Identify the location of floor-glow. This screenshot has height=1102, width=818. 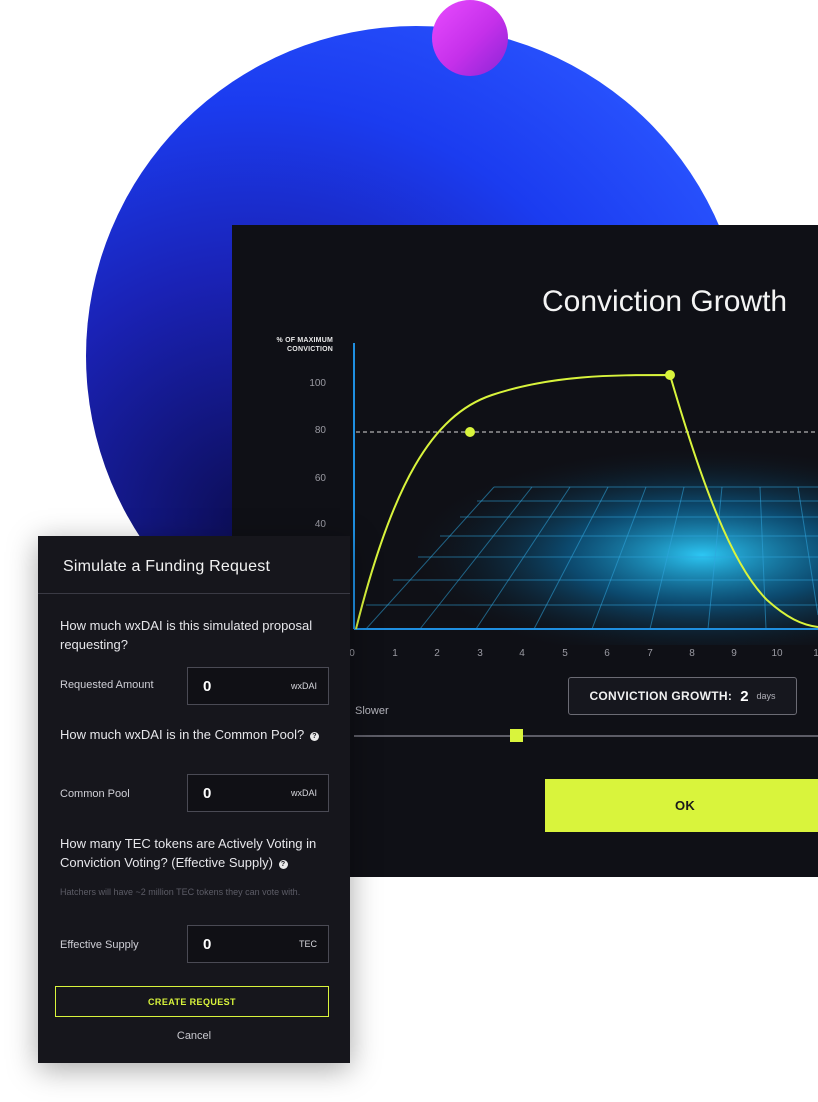
(610, 545).